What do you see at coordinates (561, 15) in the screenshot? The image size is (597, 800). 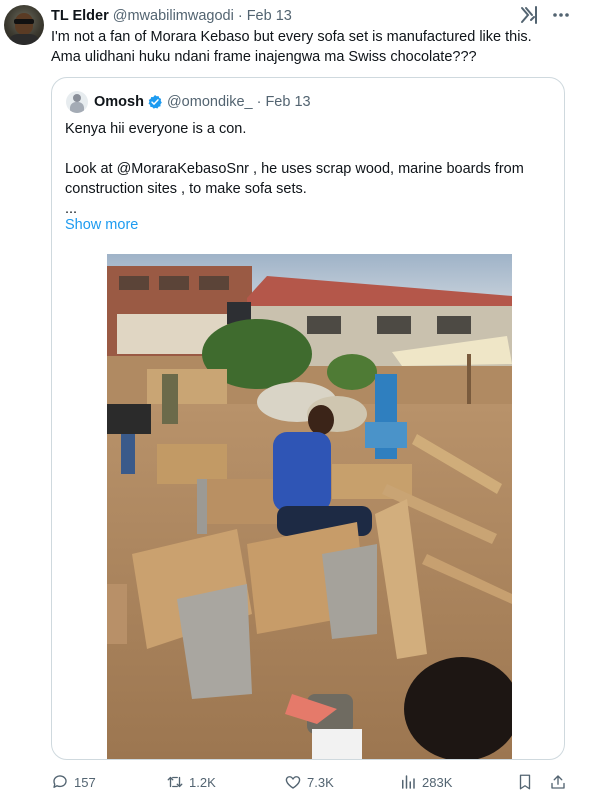 I see `more-options-icon` at bounding box center [561, 15].